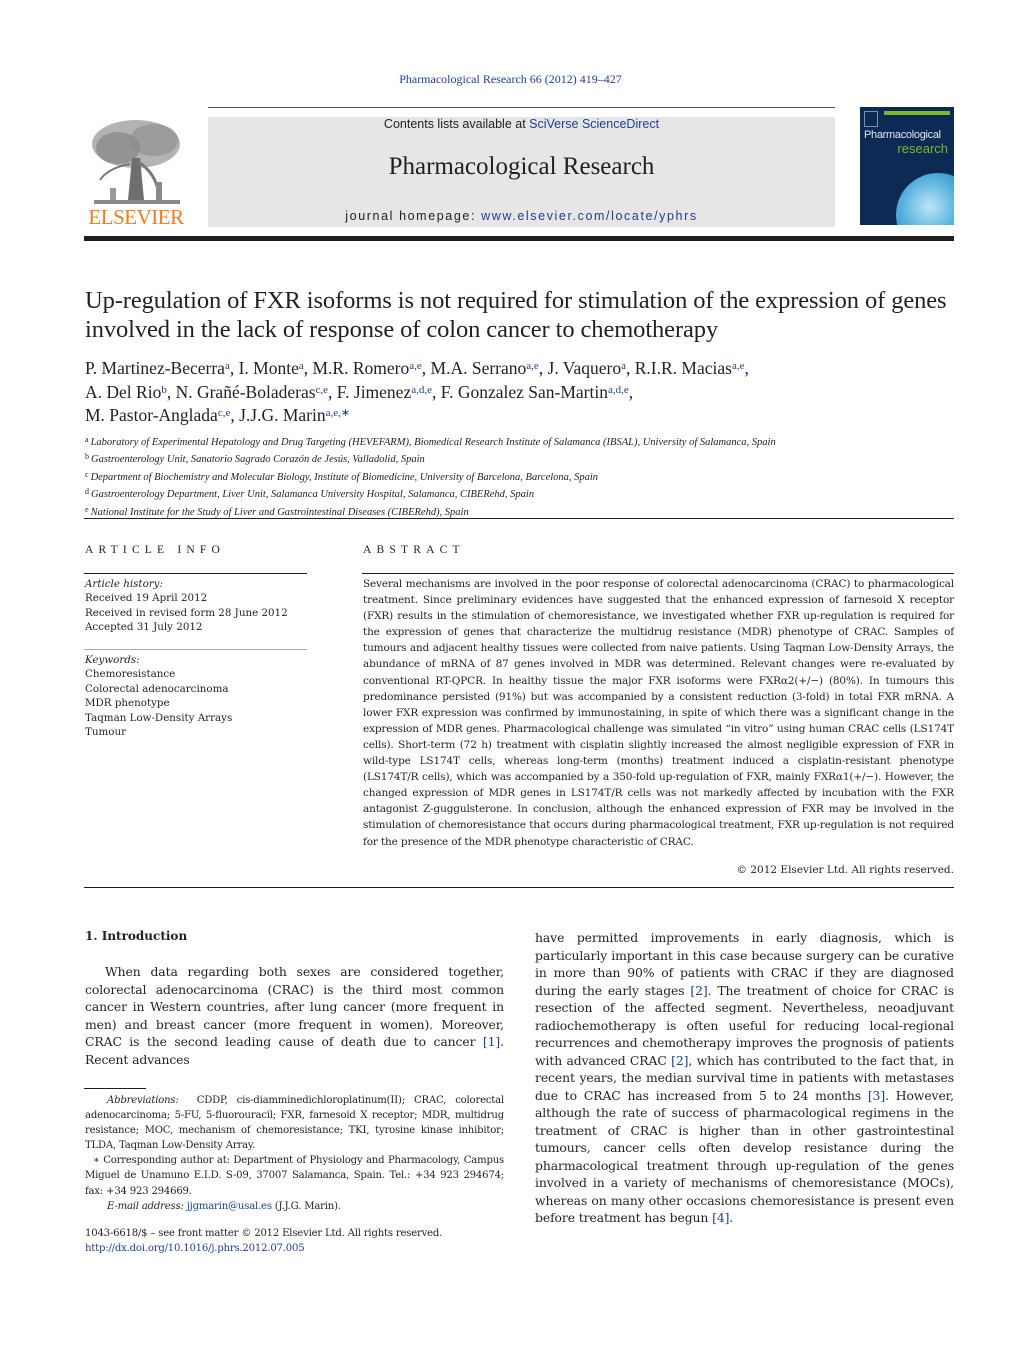  What do you see at coordinates (186, 612) in the screenshot?
I see `history-item: Received in revised form 28 June 2012` at bounding box center [186, 612].